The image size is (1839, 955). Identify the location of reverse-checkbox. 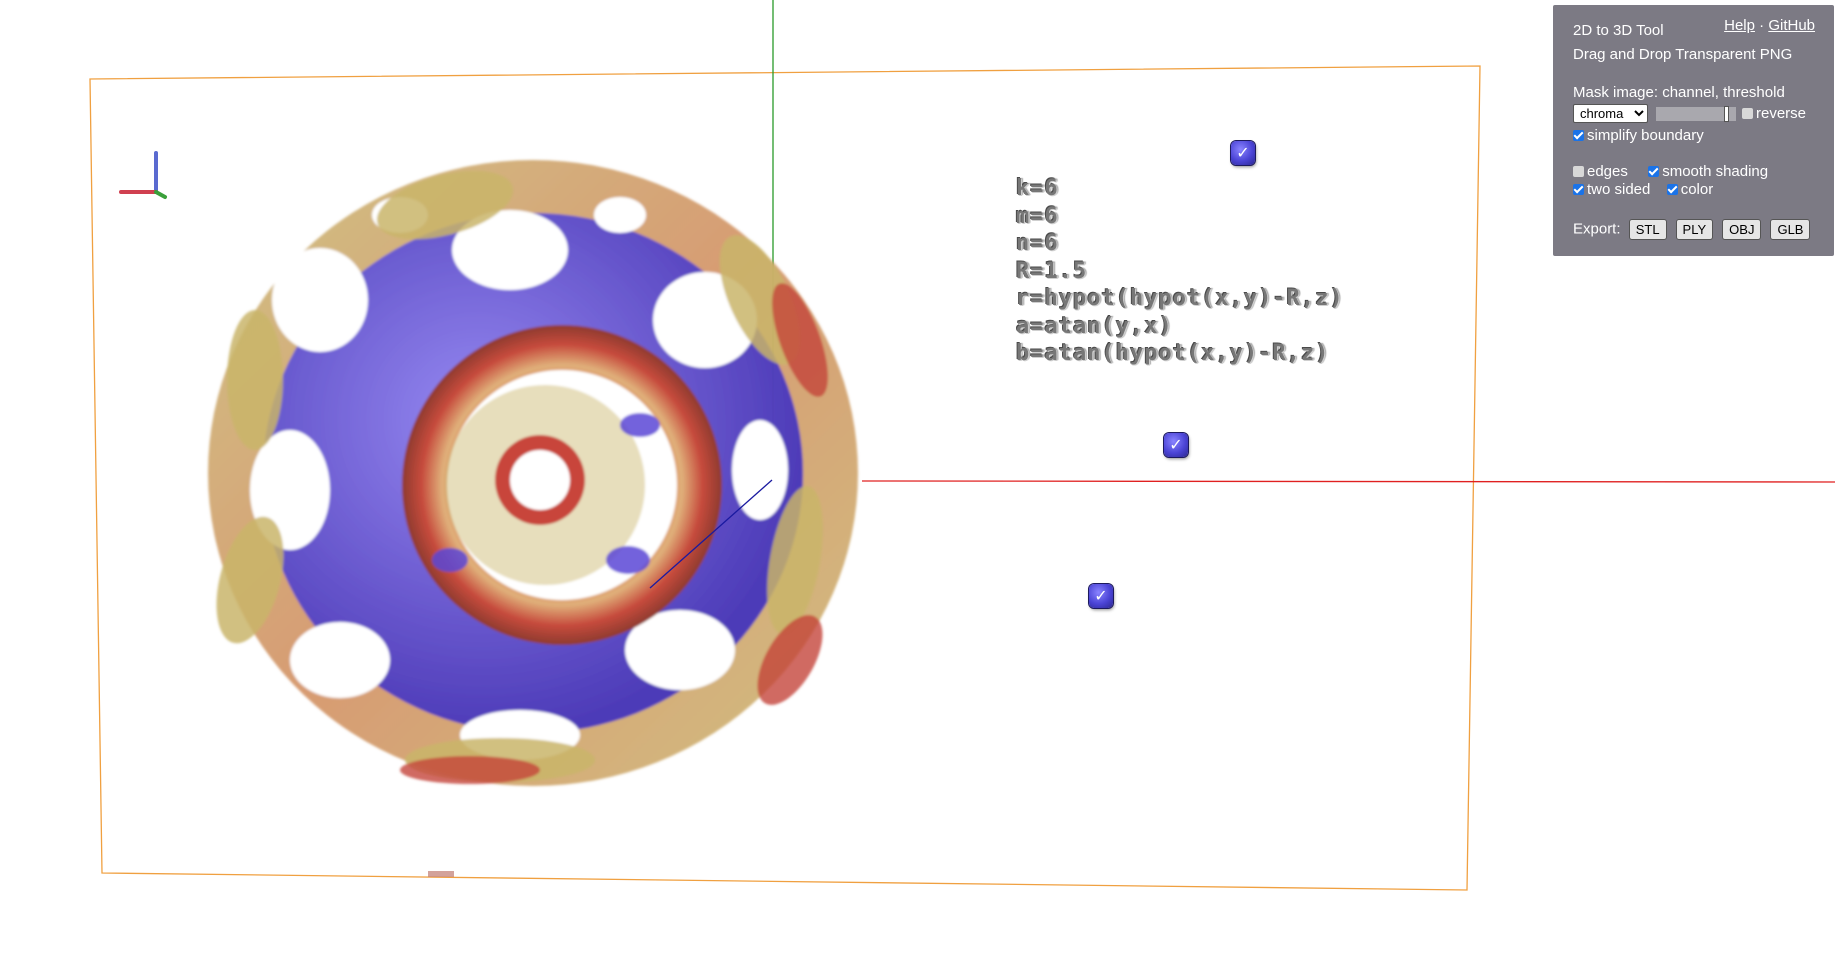
(1747, 113).